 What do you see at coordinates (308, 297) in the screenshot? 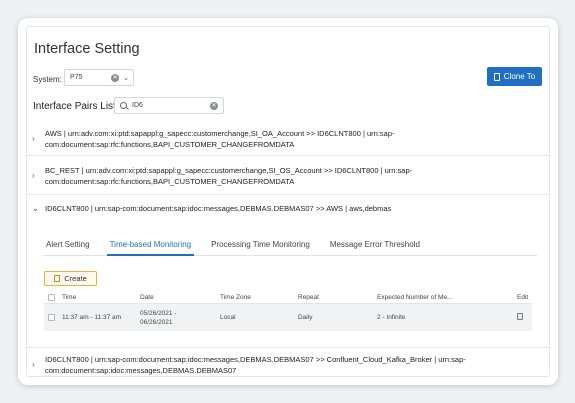
I see `header-repeat: Repeat` at bounding box center [308, 297].